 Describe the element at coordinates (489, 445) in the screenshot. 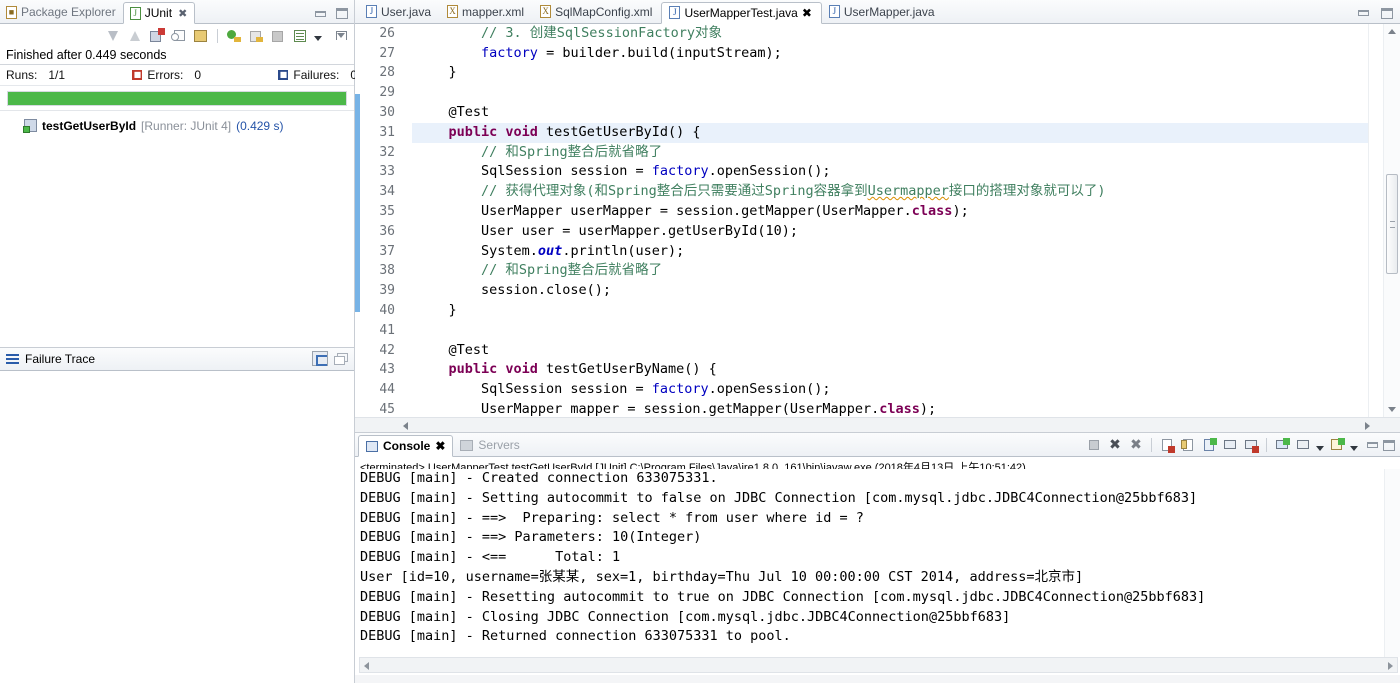

I see `tab-servers: Servers` at that location.